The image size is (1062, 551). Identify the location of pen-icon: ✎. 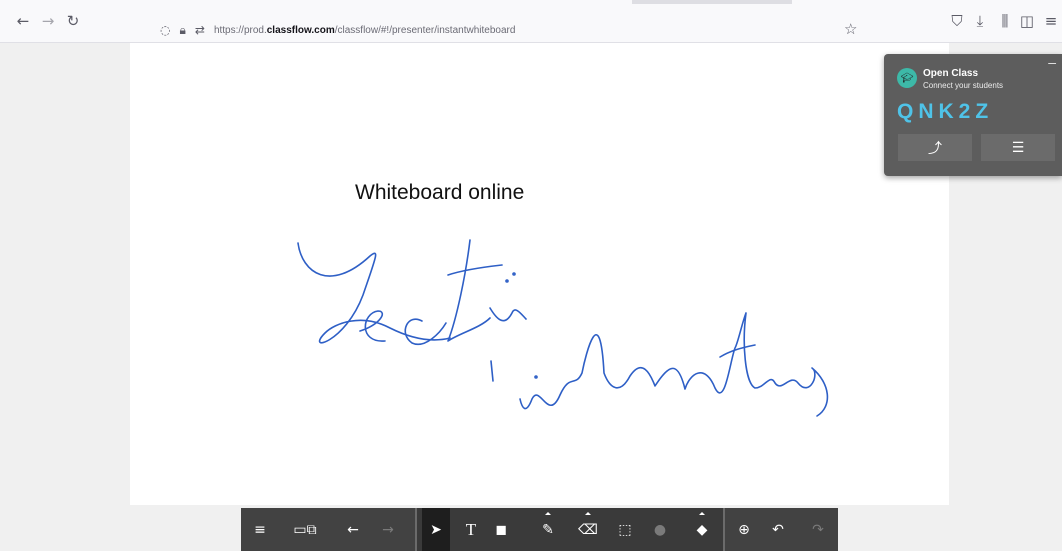
(548, 529).